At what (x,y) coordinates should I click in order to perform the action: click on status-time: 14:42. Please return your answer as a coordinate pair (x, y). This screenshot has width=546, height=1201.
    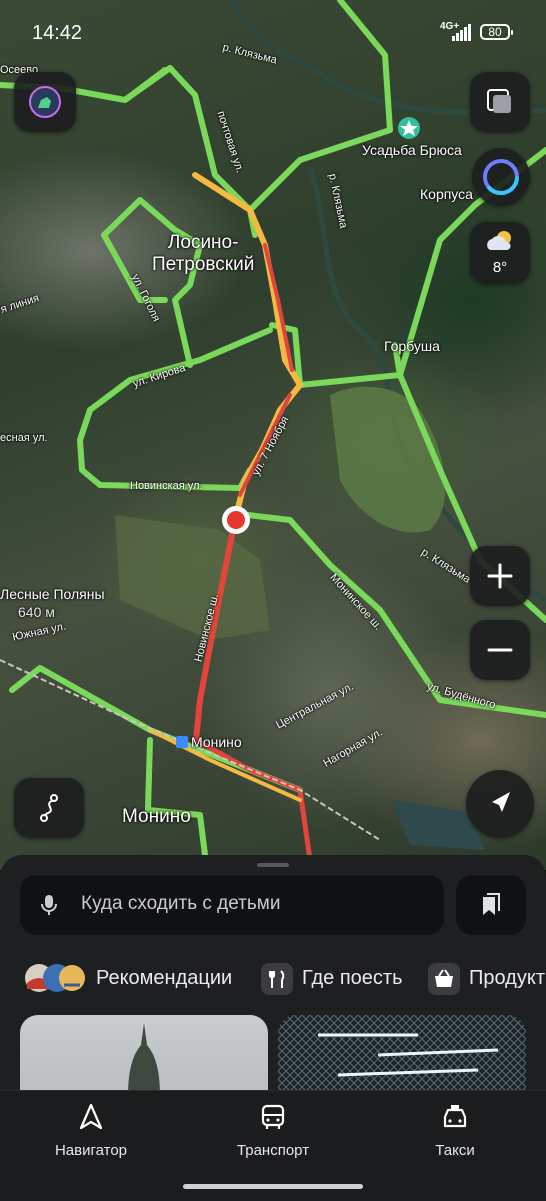
    Looking at the image, I should click on (57, 33).